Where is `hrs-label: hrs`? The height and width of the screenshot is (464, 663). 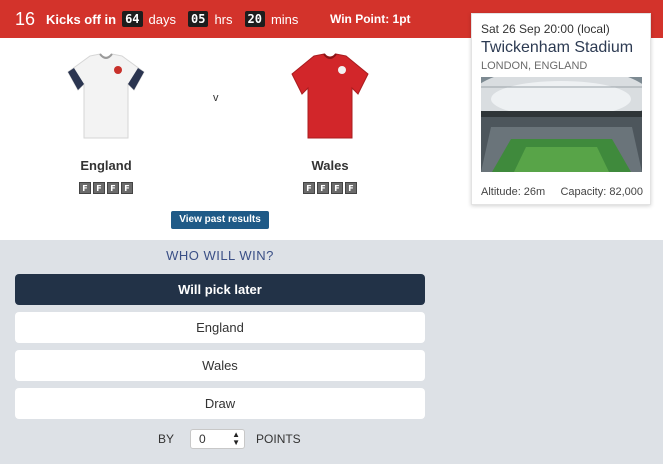
hrs-label: hrs is located at coordinates (223, 19).